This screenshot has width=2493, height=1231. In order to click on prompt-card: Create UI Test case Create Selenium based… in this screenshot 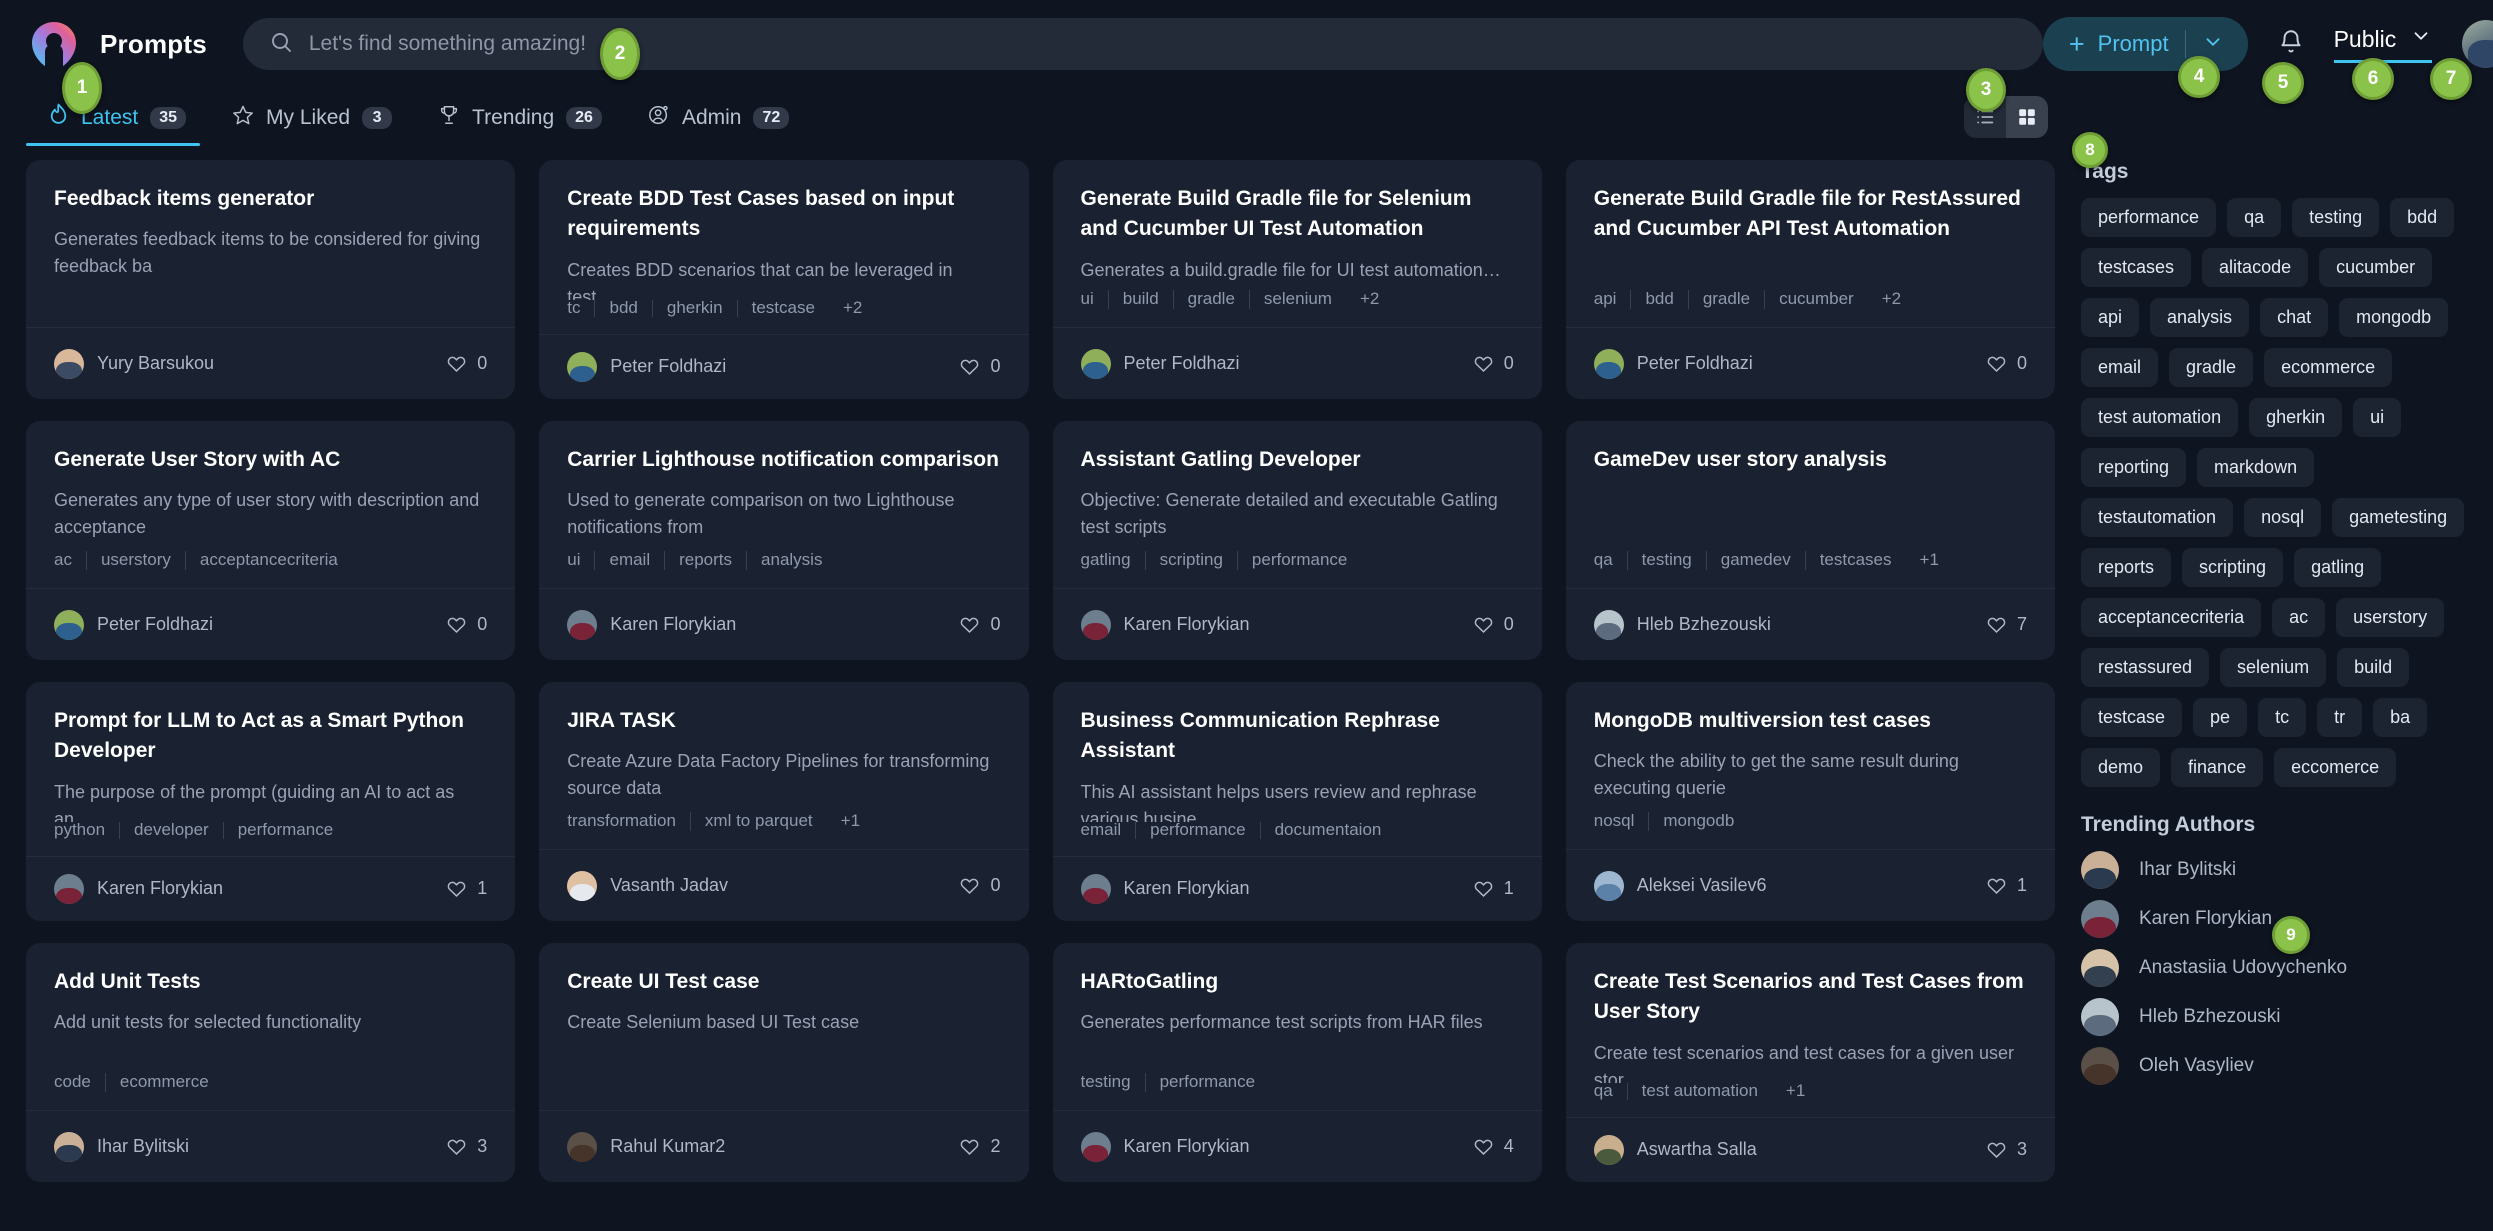, I will do `click(784, 1062)`.